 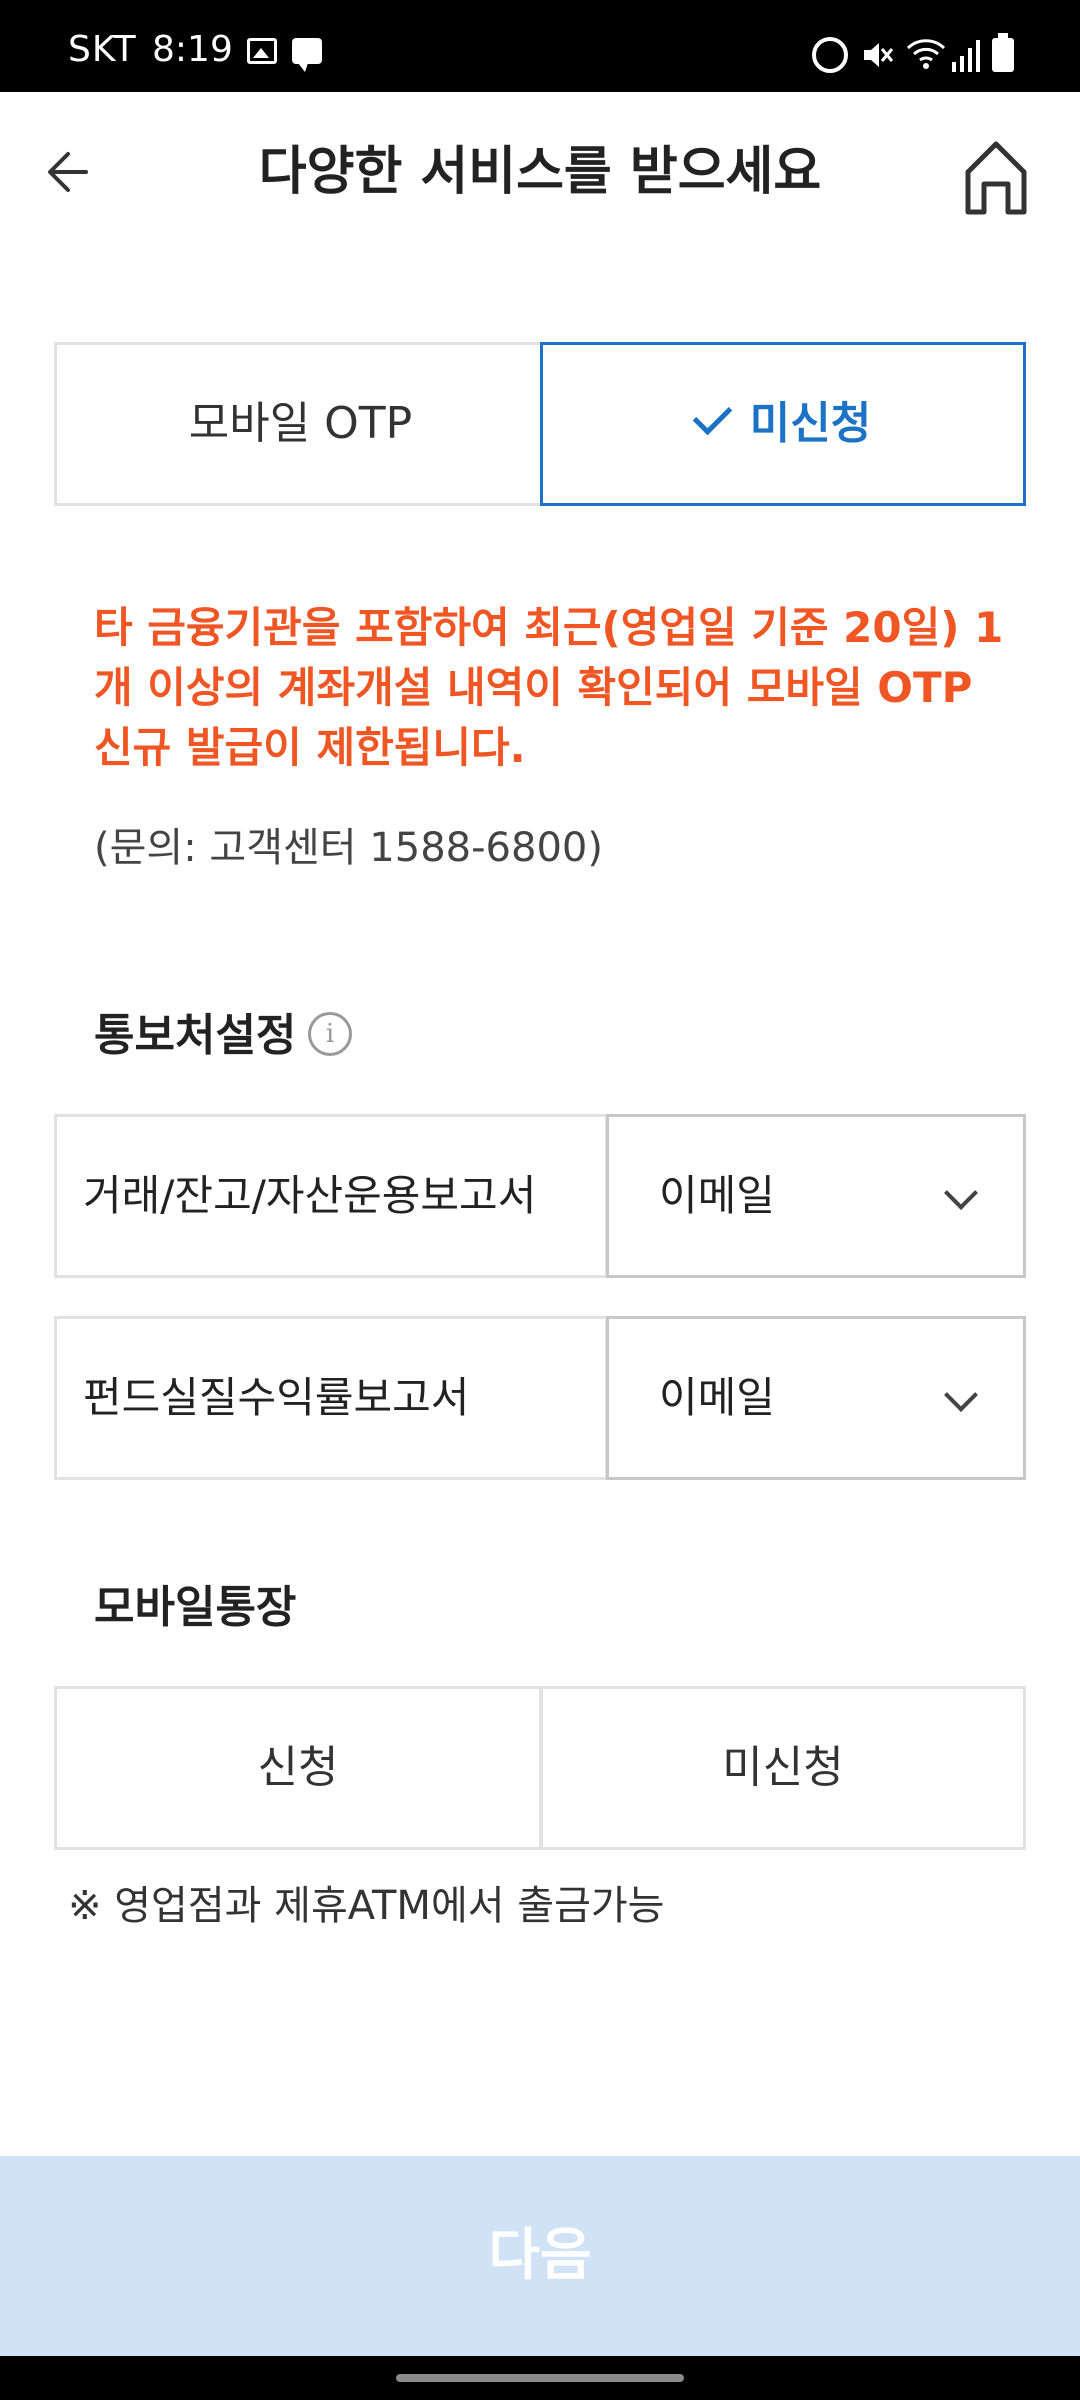 What do you see at coordinates (262, 51) in the screenshot?
I see `image-notification-icon` at bounding box center [262, 51].